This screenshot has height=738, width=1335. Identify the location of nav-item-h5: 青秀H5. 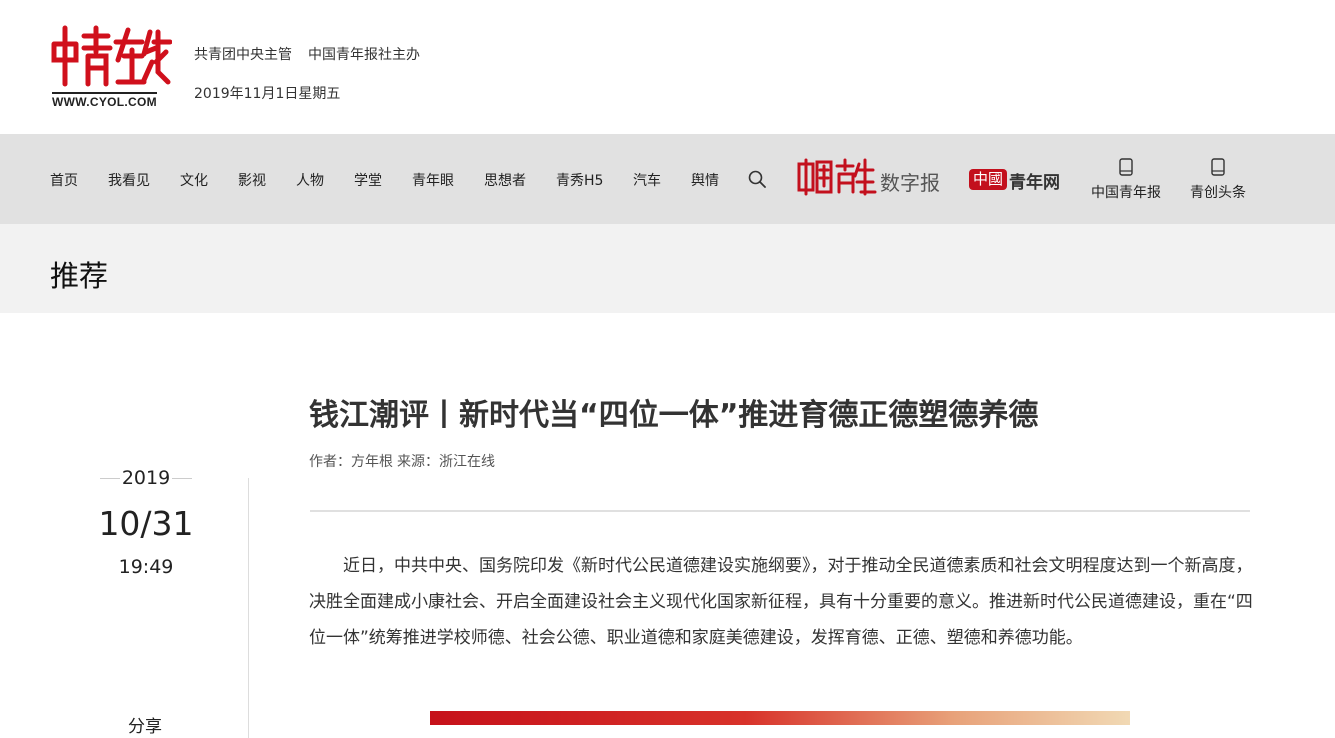
(579, 180).